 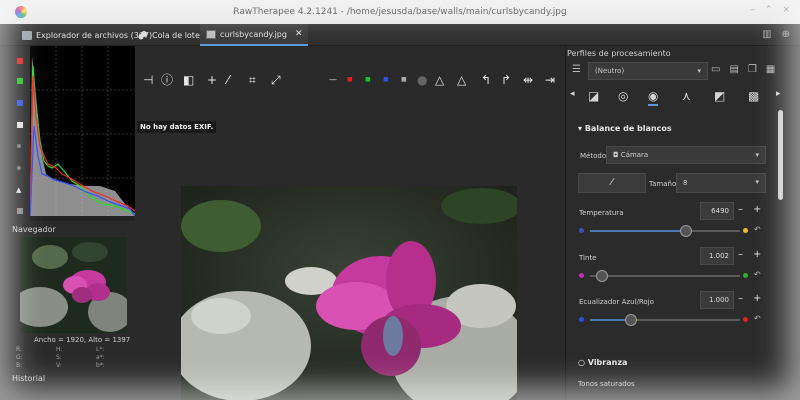 What do you see at coordinates (612, 183) in the screenshot?
I see `wb-picker-button: ⁄` at bounding box center [612, 183].